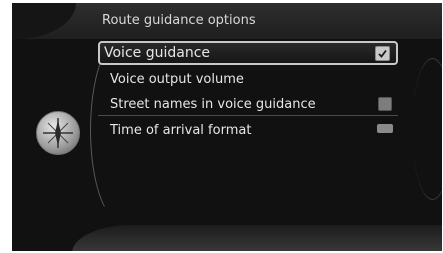  Describe the element at coordinates (248, 79) in the screenshot. I see `menu-item-voice-output-volume: Voice output volume` at that location.